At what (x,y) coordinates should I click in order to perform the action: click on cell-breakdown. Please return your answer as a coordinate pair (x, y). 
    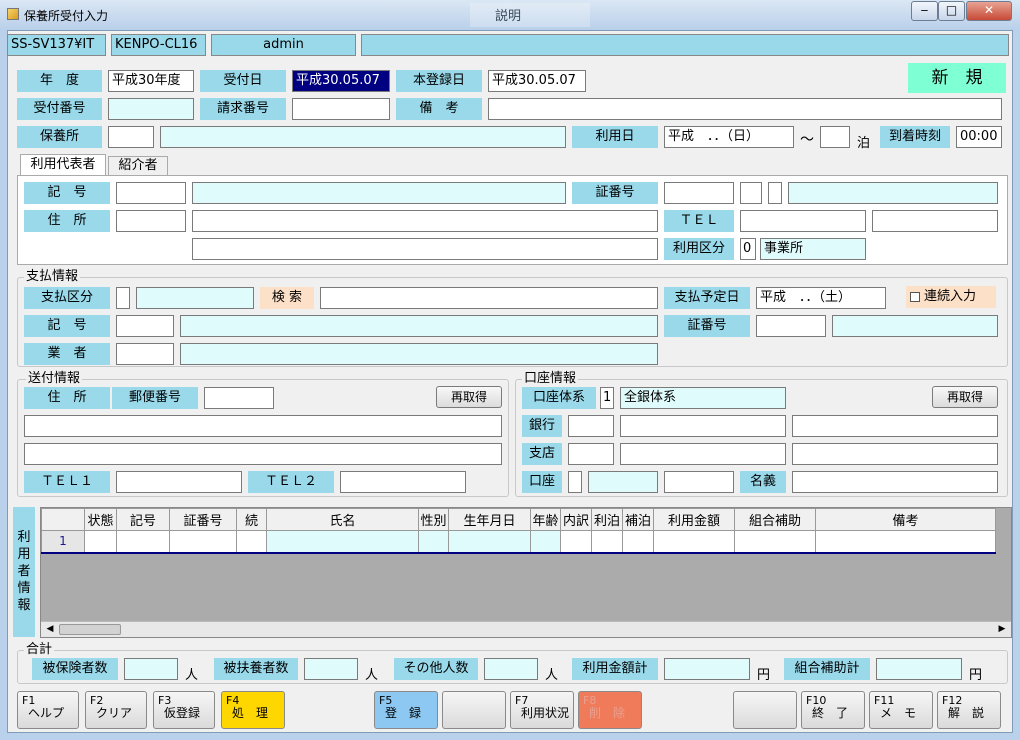
    Looking at the image, I should click on (576, 542).